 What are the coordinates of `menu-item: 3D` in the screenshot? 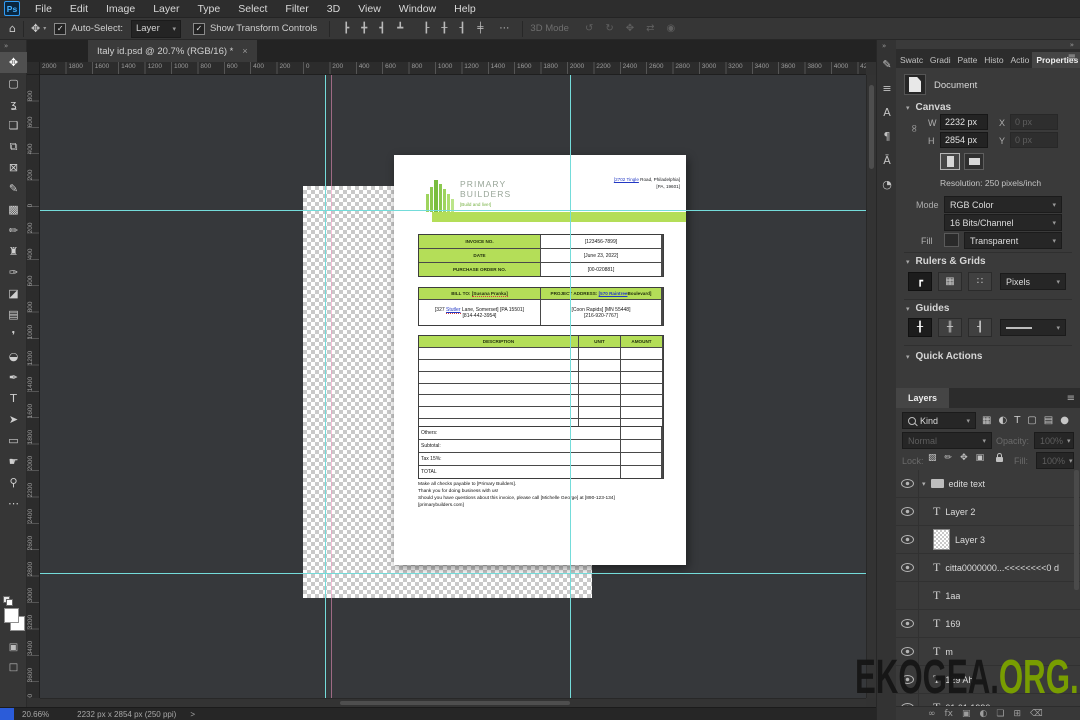 It's located at (333, 9).